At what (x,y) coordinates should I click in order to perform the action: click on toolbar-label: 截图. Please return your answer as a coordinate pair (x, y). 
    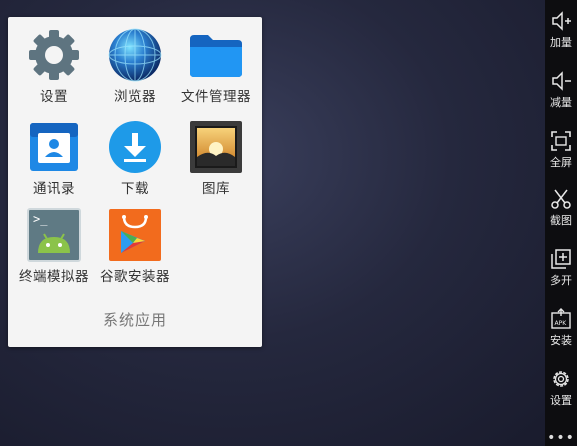
    Looking at the image, I should click on (561, 220).